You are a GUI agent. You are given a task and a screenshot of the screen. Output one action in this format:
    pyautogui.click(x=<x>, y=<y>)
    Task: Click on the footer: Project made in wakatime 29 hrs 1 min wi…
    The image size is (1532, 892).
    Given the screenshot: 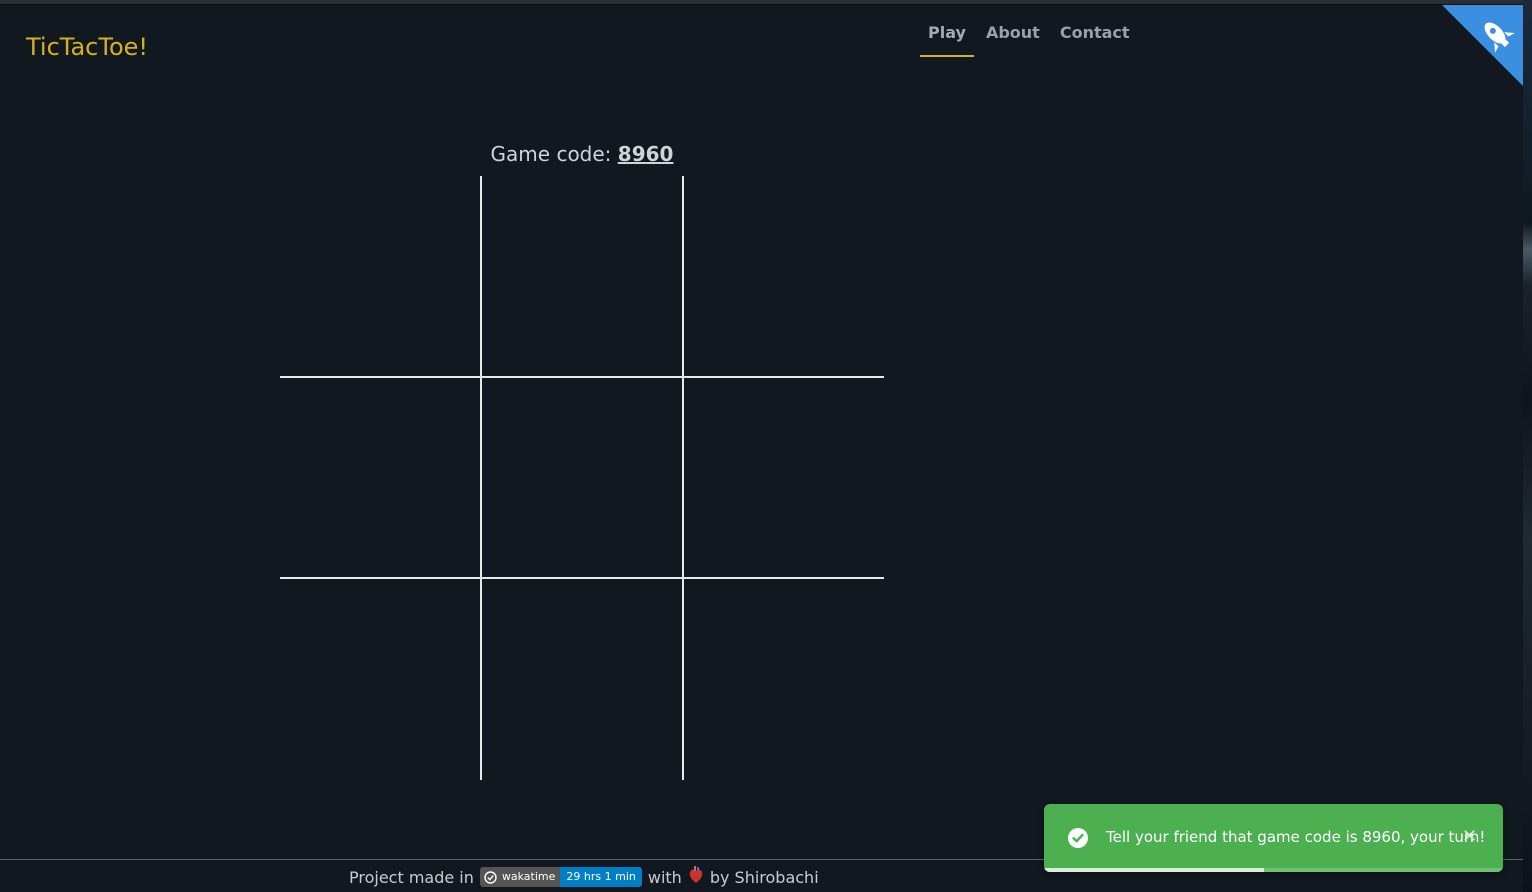 What is the action you would take?
    pyautogui.click(x=584, y=877)
    